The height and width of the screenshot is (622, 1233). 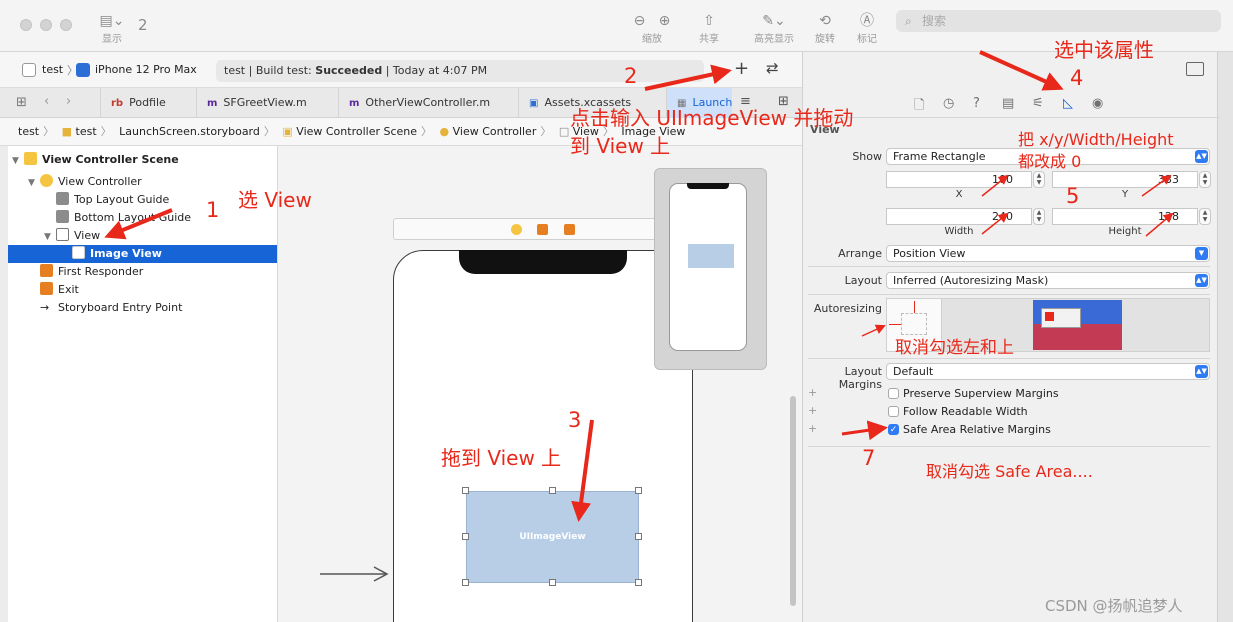 I want to click on annotation-step-1: 1, so click(x=213, y=210).